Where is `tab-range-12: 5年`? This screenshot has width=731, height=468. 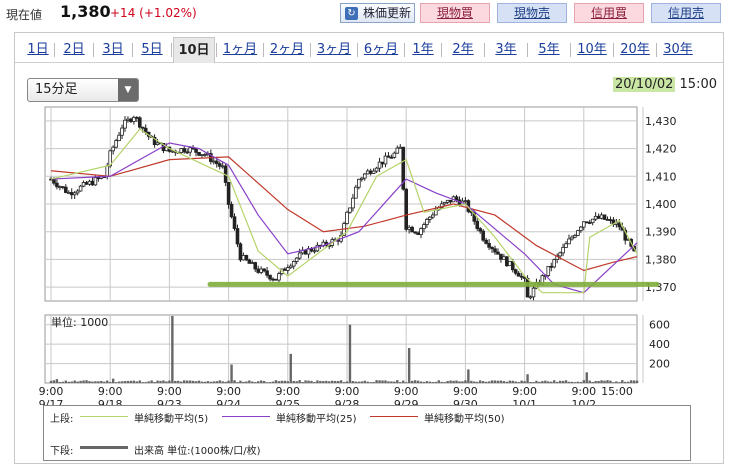 tab-range-12: 5年 is located at coordinates (549, 50).